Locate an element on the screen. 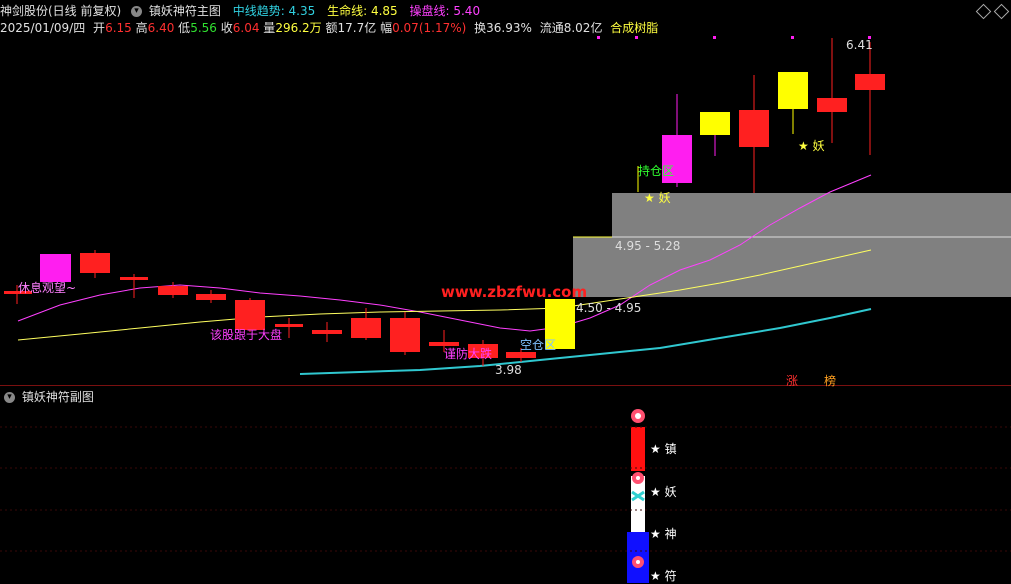 The width and height of the screenshot is (1011, 584). watch-zone-label: 持仓区 is located at coordinates (656, 171).